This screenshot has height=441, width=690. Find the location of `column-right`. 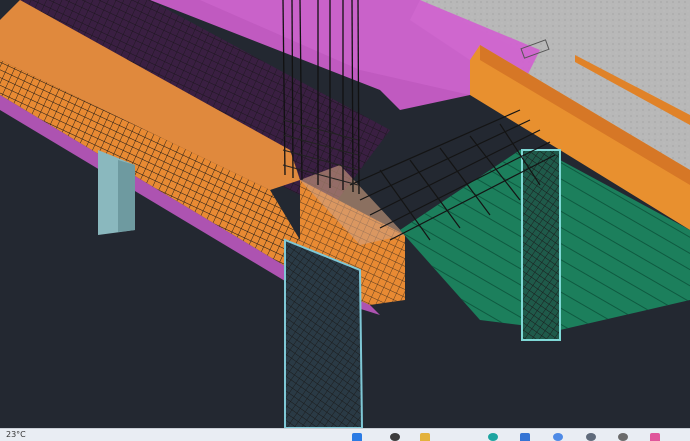

column-right is located at coordinates (541, 245).